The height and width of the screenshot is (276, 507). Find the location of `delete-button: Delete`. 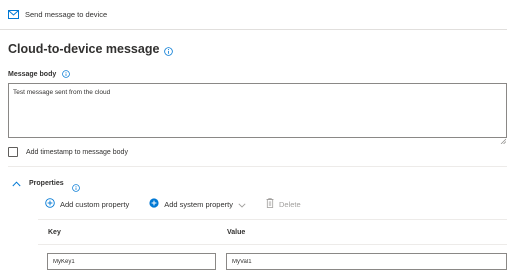

delete-button: Delete is located at coordinates (283, 204).